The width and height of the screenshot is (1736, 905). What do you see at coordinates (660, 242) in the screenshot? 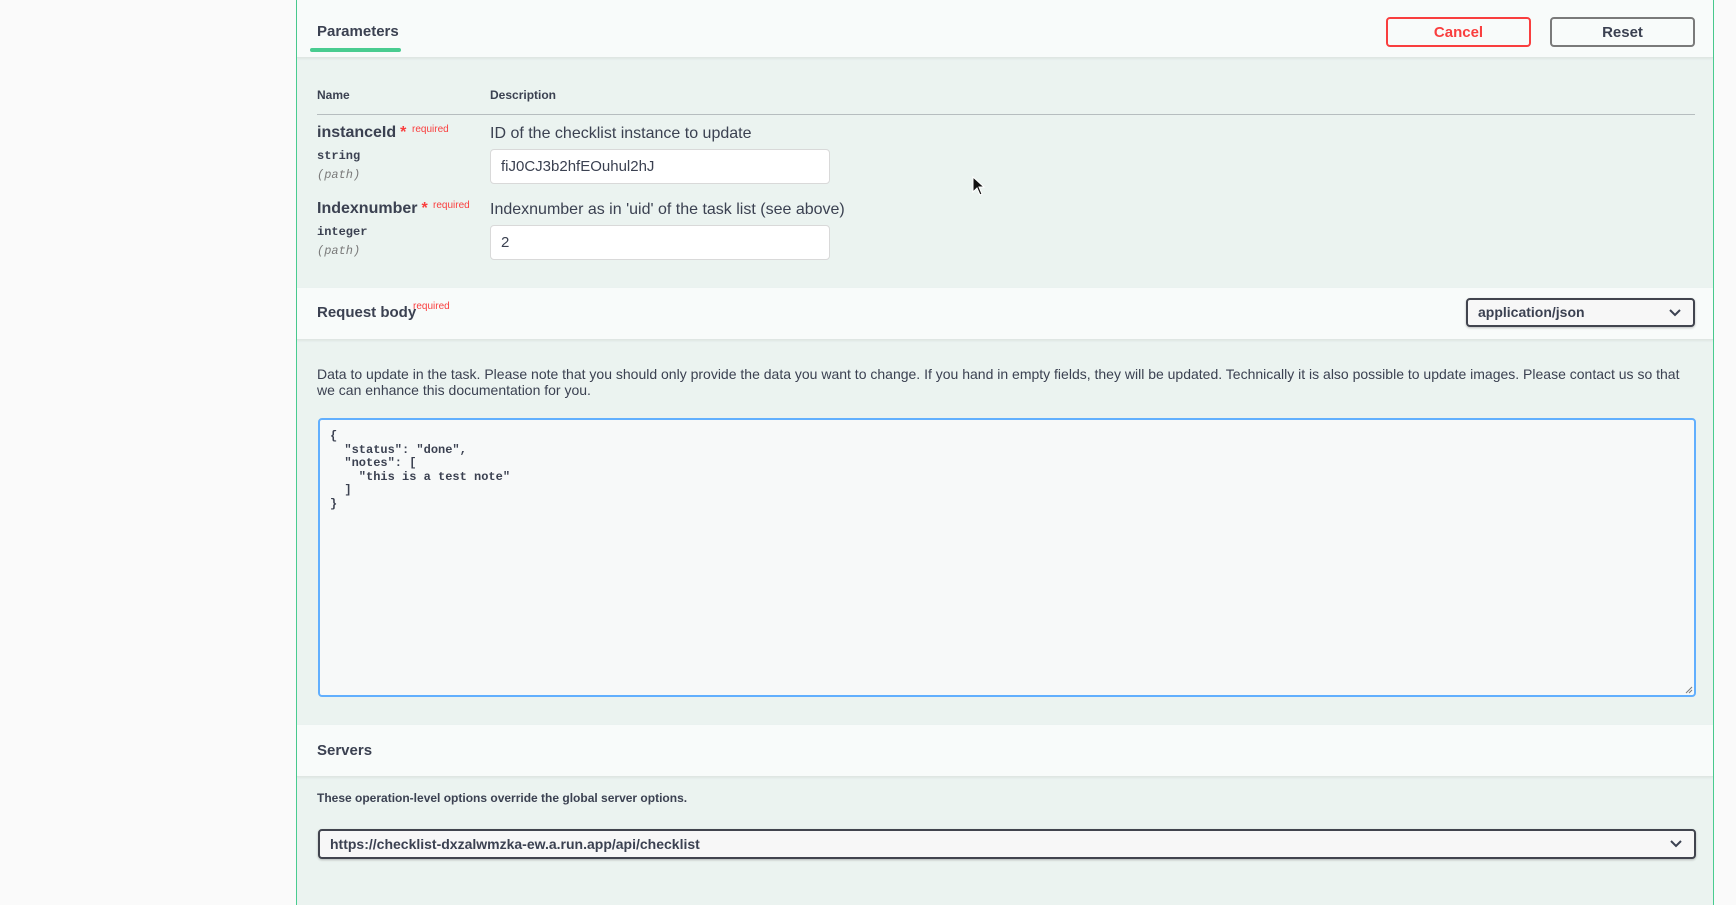
I see `indexnumber-input` at bounding box center [660, 242].